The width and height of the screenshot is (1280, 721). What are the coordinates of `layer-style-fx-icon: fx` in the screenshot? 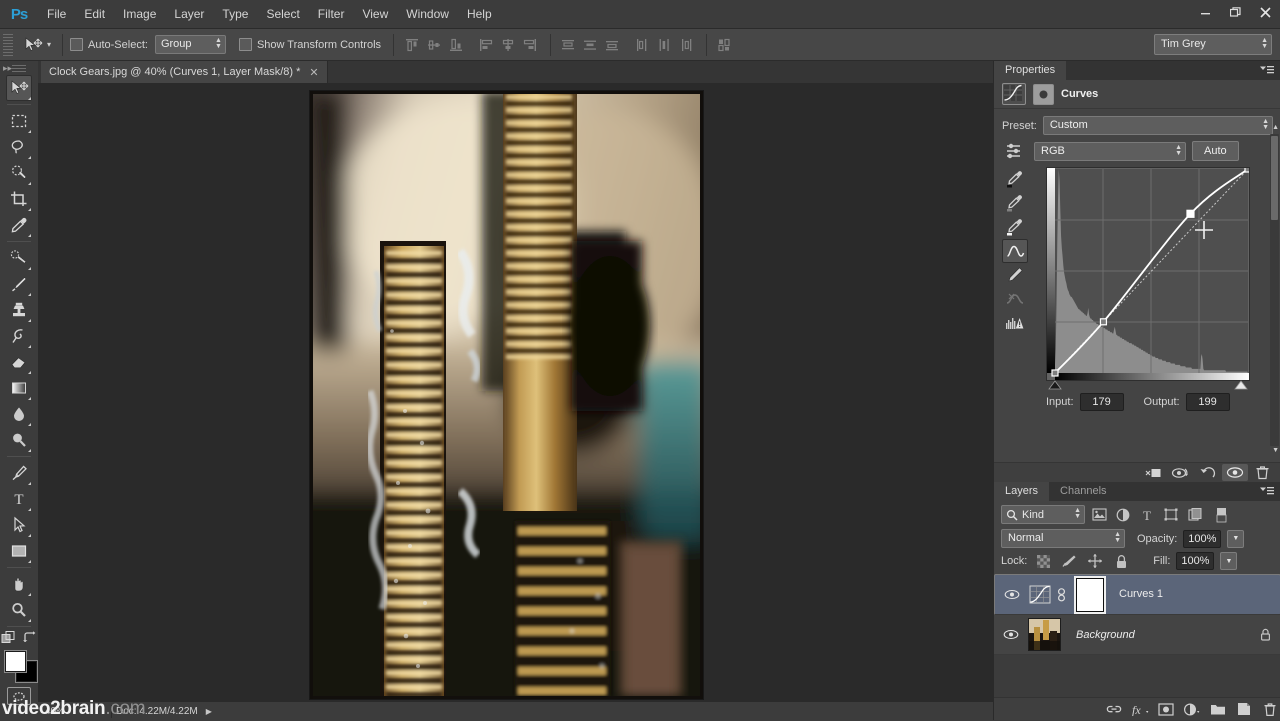 It's located at (1140, 709).